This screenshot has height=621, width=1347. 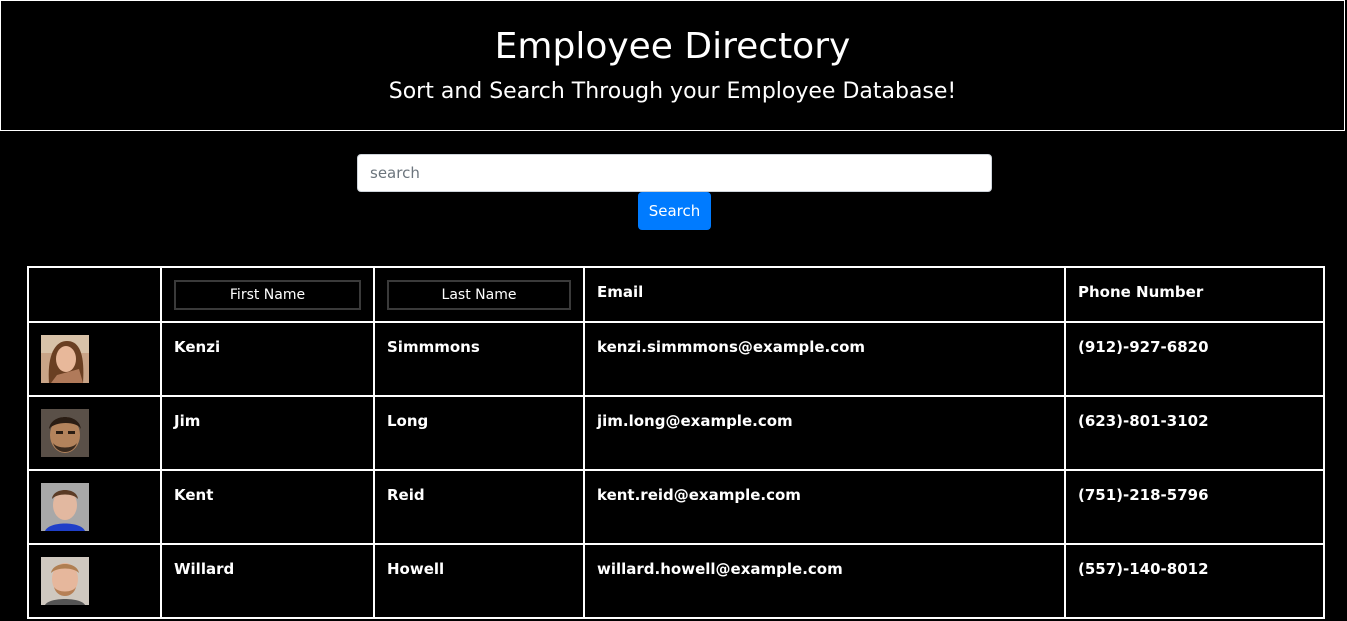 I want to click on email-column-header: Email, so click(x=824, y=294).